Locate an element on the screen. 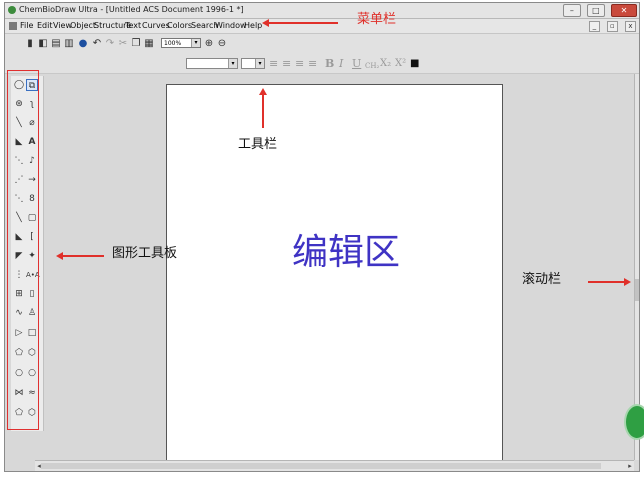 The width and height of the screenshot is (644, 478). scrollbar-arrow-head-icon is located at coordinates (627, 282).